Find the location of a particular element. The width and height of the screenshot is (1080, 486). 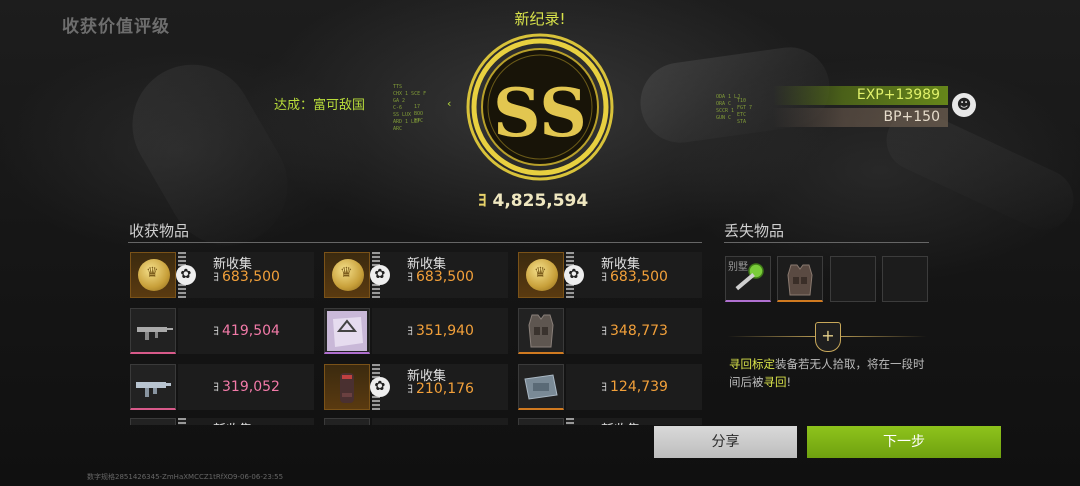

total-value-number: 4,825,594 is located at coordinates (540, 201).